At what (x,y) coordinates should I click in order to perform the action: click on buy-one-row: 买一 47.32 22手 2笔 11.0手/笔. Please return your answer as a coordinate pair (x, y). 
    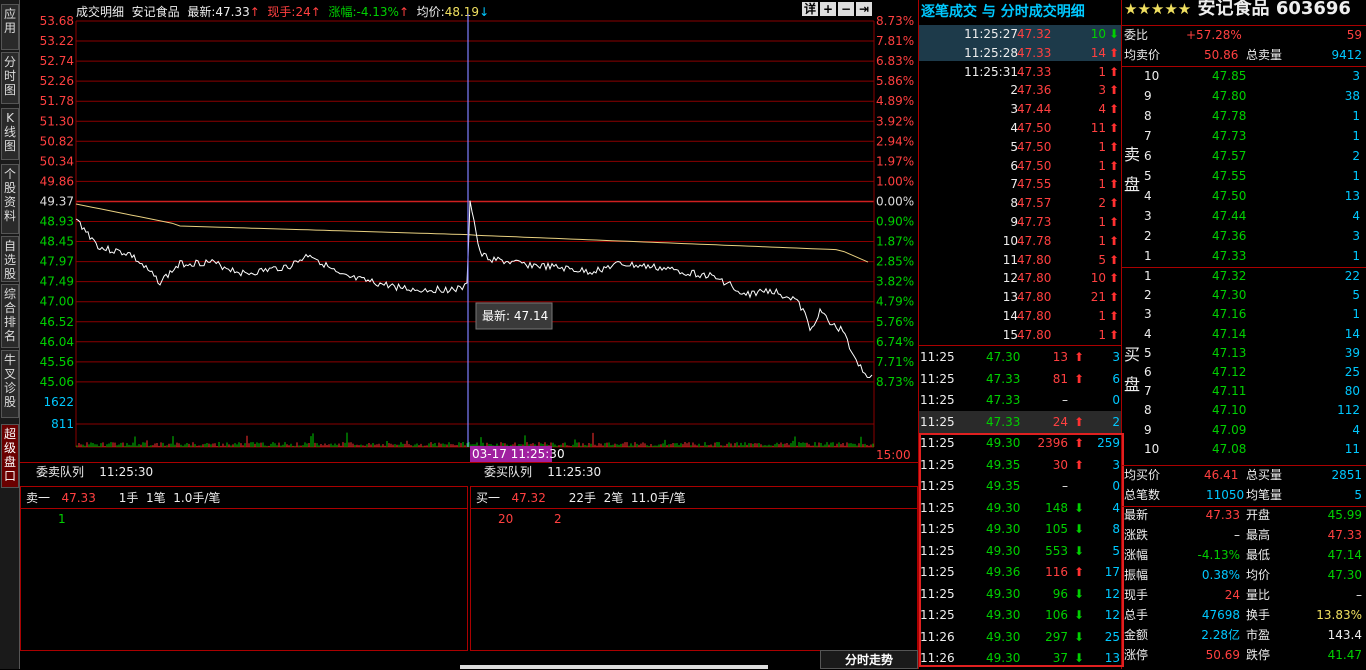
    Looking at the image, I should click on (581, 498).